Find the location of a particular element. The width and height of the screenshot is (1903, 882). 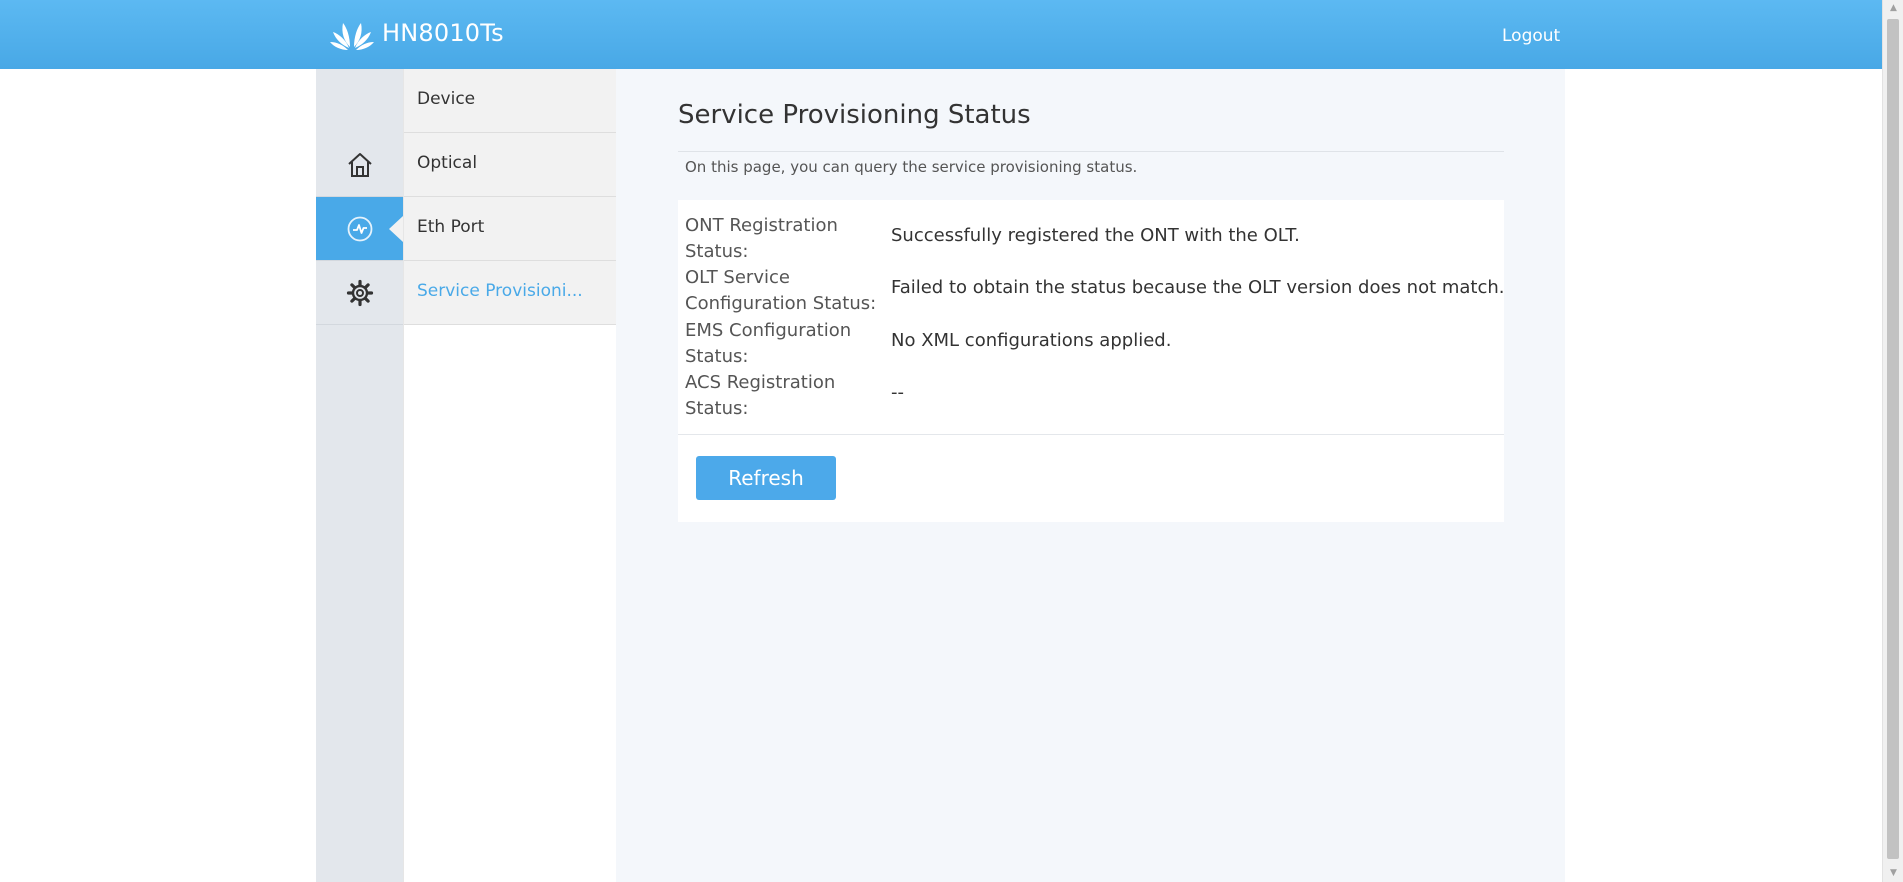

status-icon is located at coordinates (359, 228).